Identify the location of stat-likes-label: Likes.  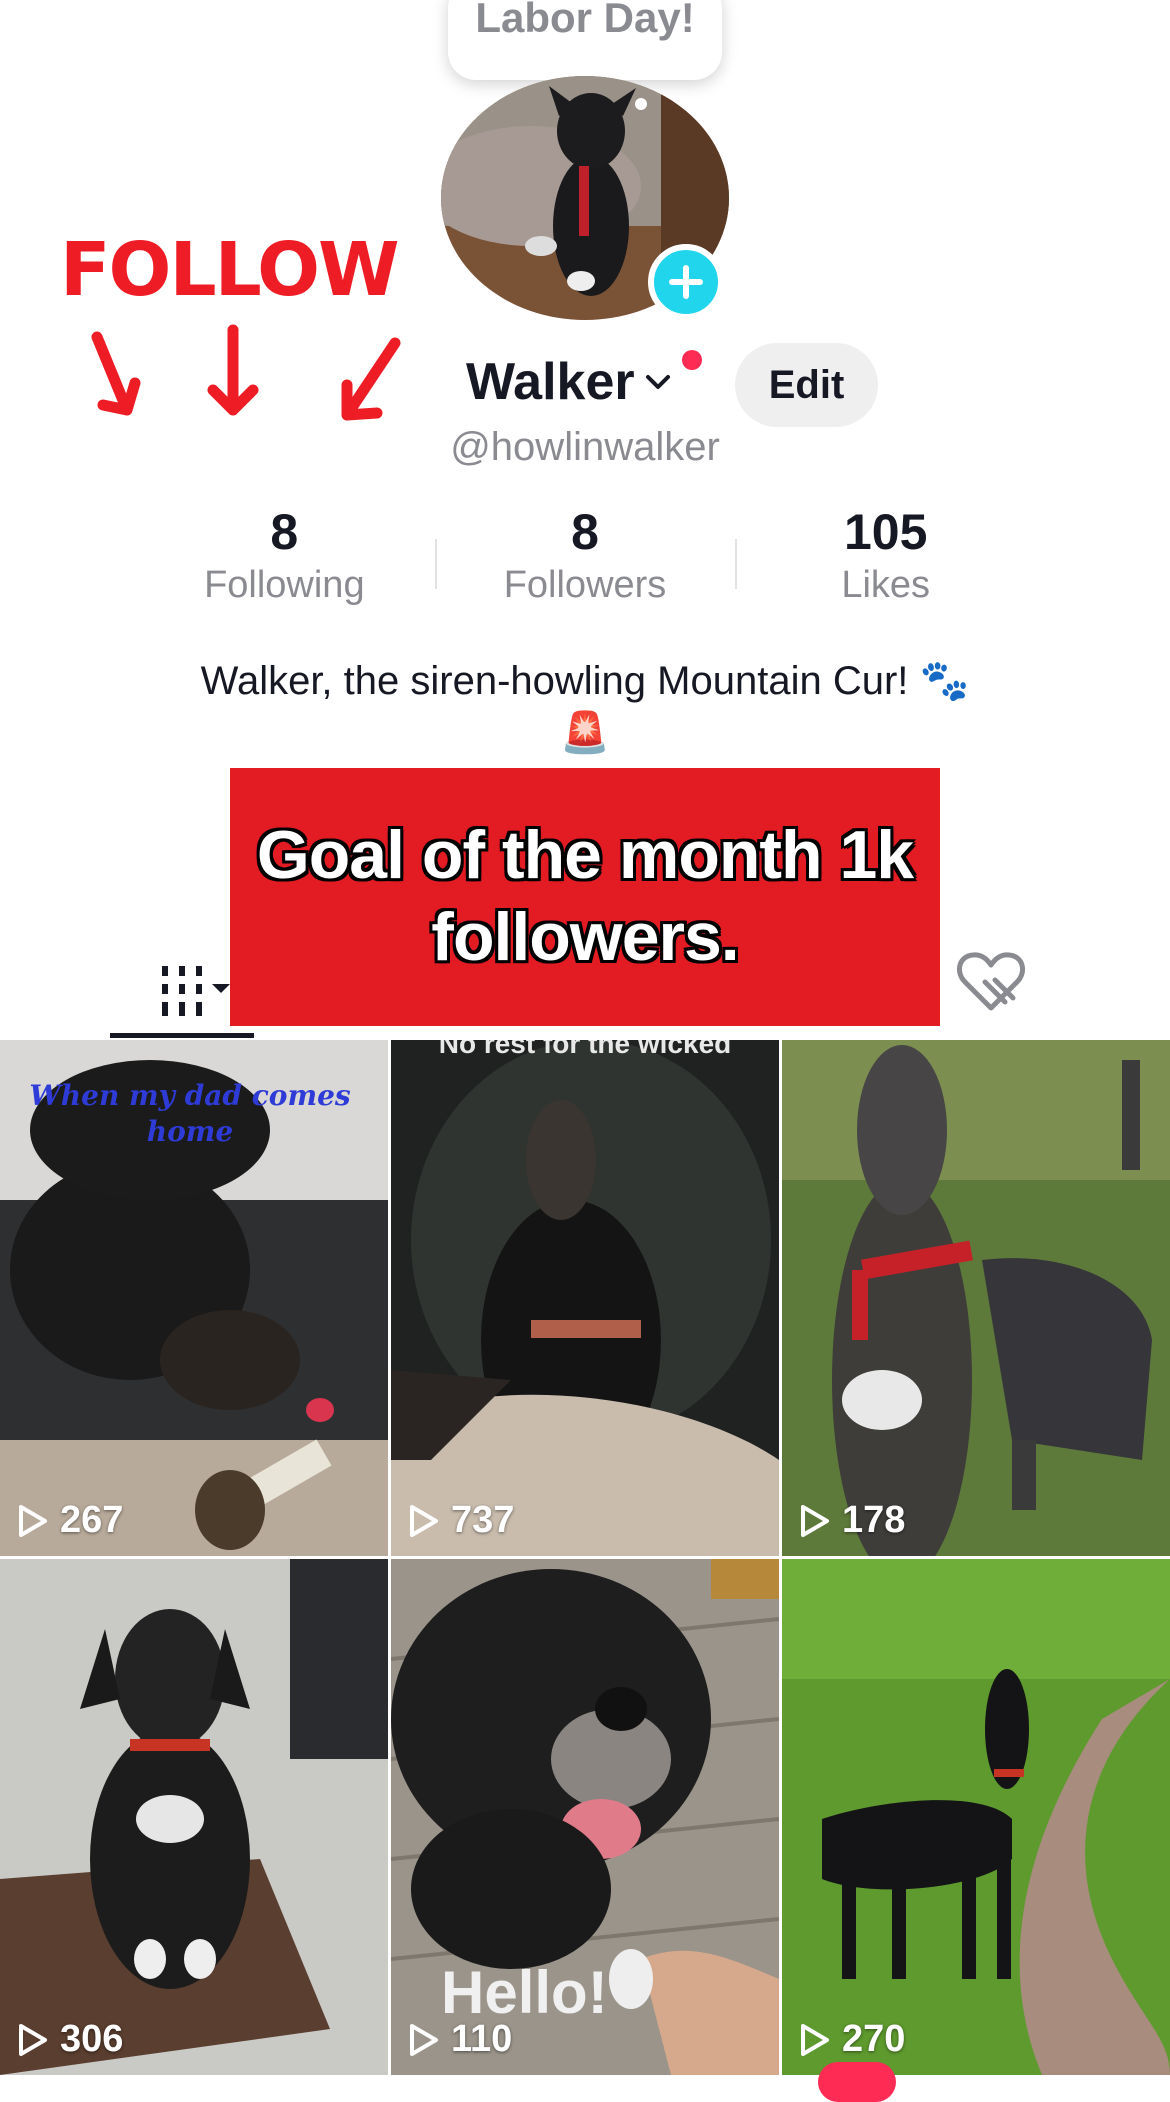
(886, 585).